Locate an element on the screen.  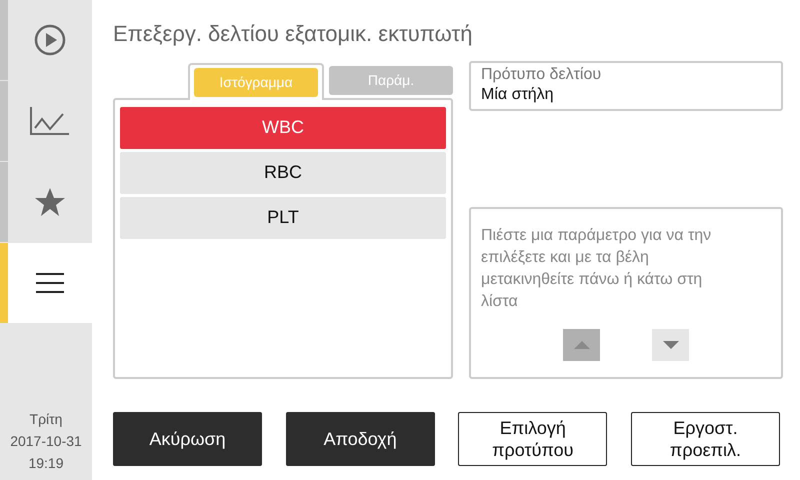
sidebar-tab is located at coordinates (46, 283).